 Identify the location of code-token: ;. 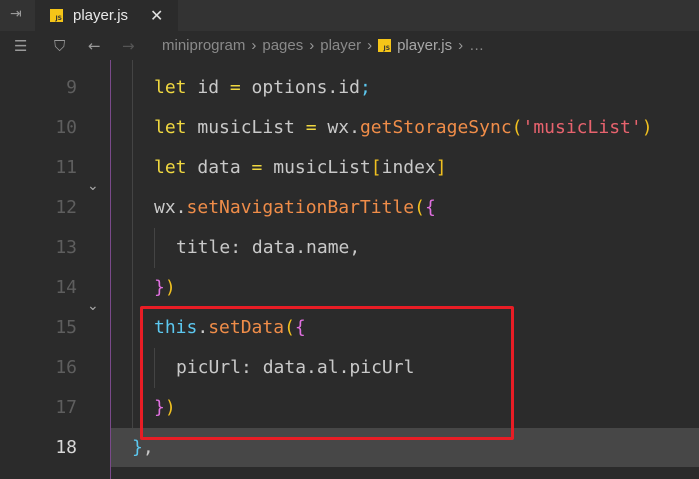
(365, 87).